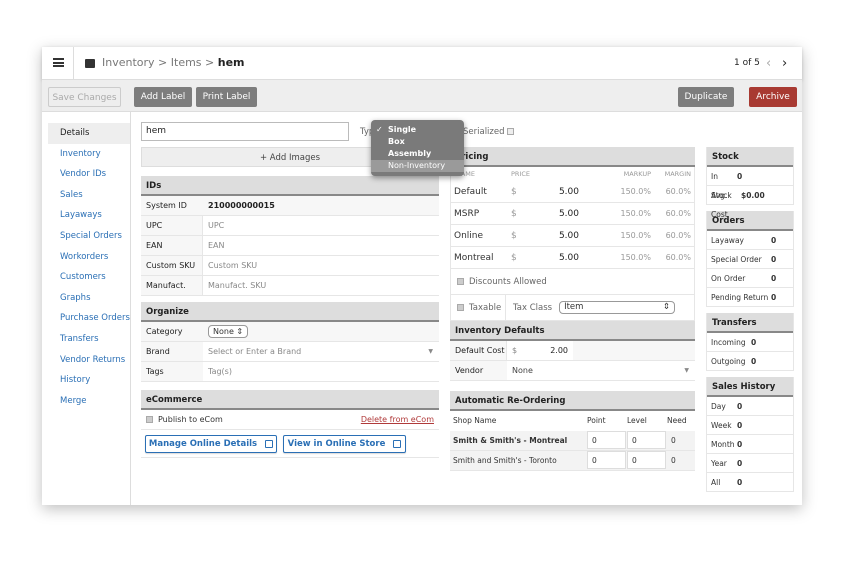 This screenshot has height=574, width=860. Describe the element at coordinates (89, 215) in the screenshot. I see `sidebar-item-layaways: Layaways` at that location.